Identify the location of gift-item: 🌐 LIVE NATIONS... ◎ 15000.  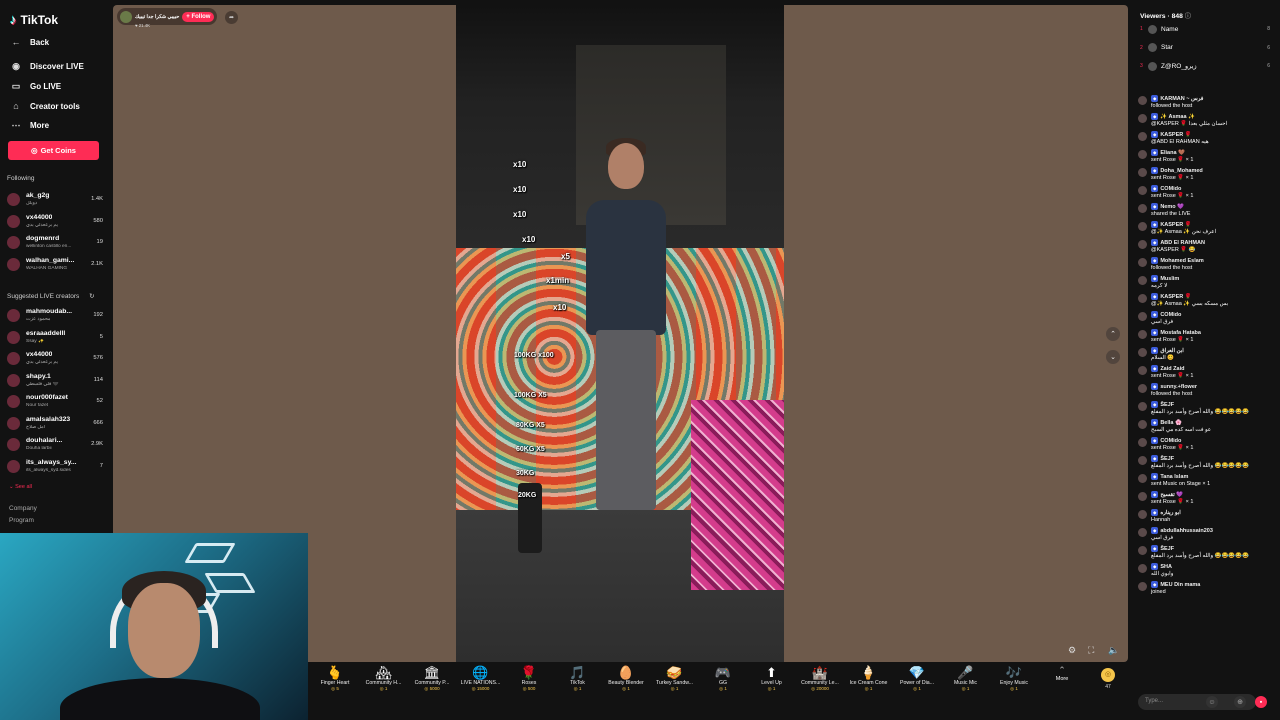
(481, 683).